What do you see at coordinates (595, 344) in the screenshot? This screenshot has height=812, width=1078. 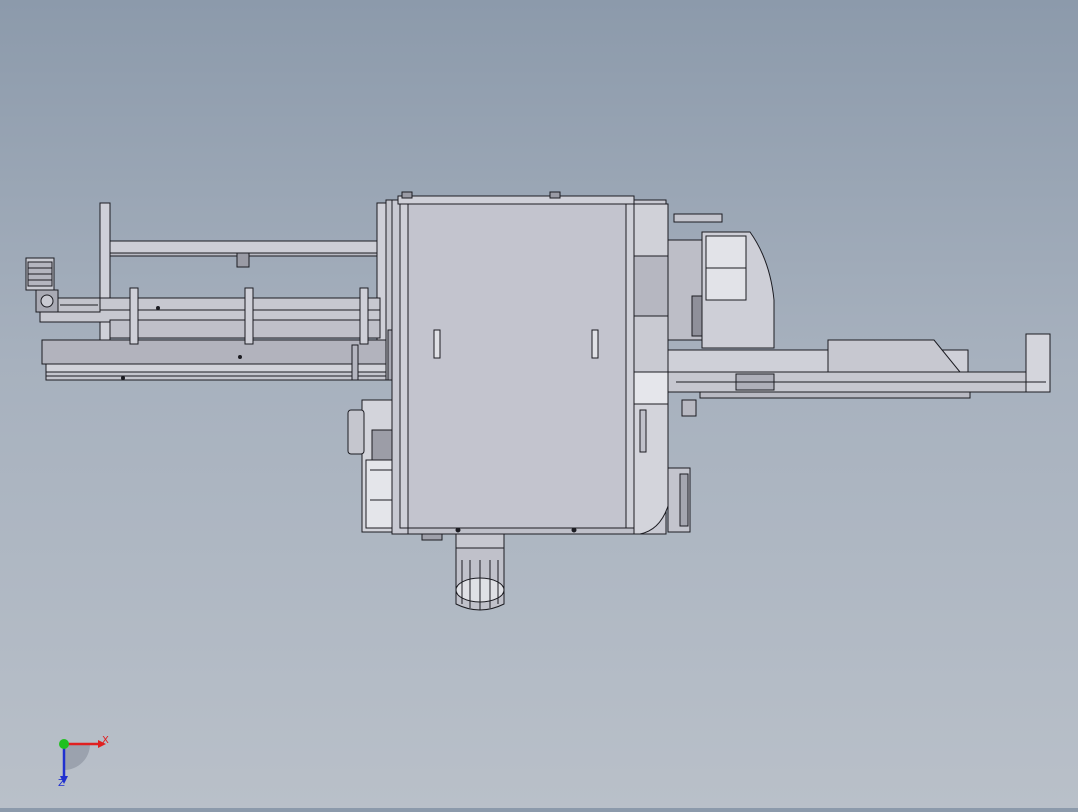 I see `door-handle-right` at bounding box center [595, 344].